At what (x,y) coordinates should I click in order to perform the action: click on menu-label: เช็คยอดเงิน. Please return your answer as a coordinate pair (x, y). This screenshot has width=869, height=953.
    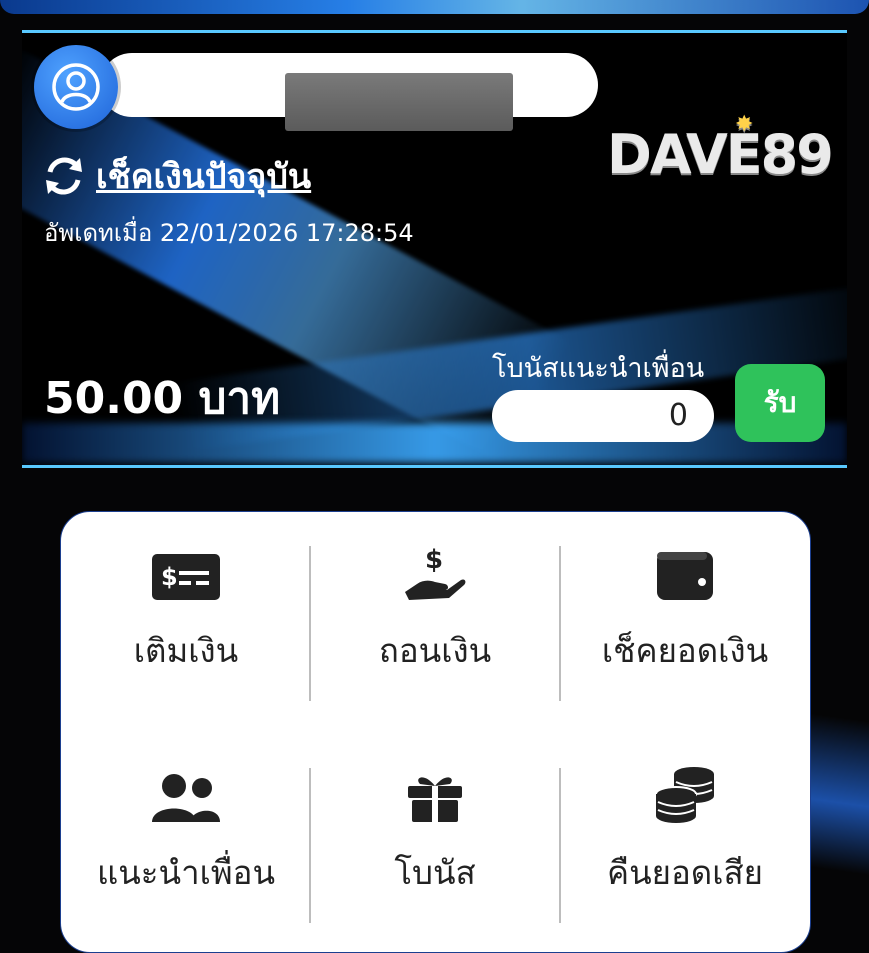
    Looking at the image, I should click on (685, 650).